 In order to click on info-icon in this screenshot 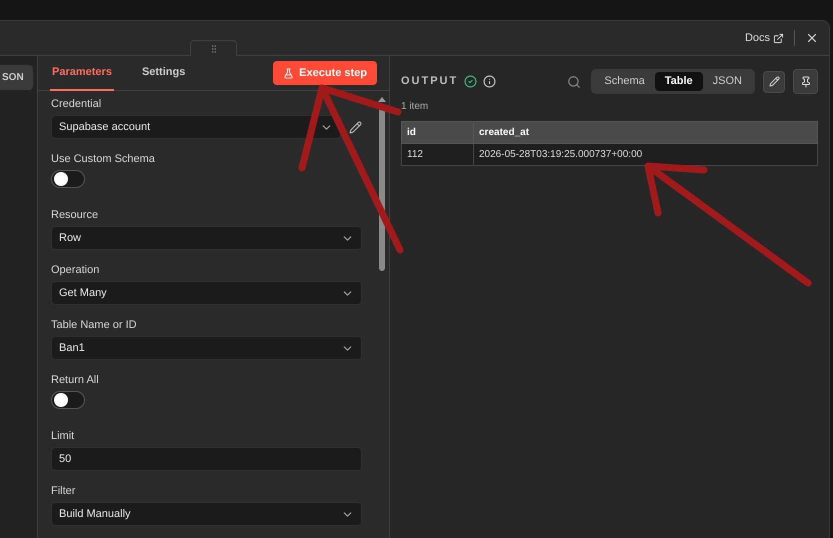, I will do `click(489, 81)`.